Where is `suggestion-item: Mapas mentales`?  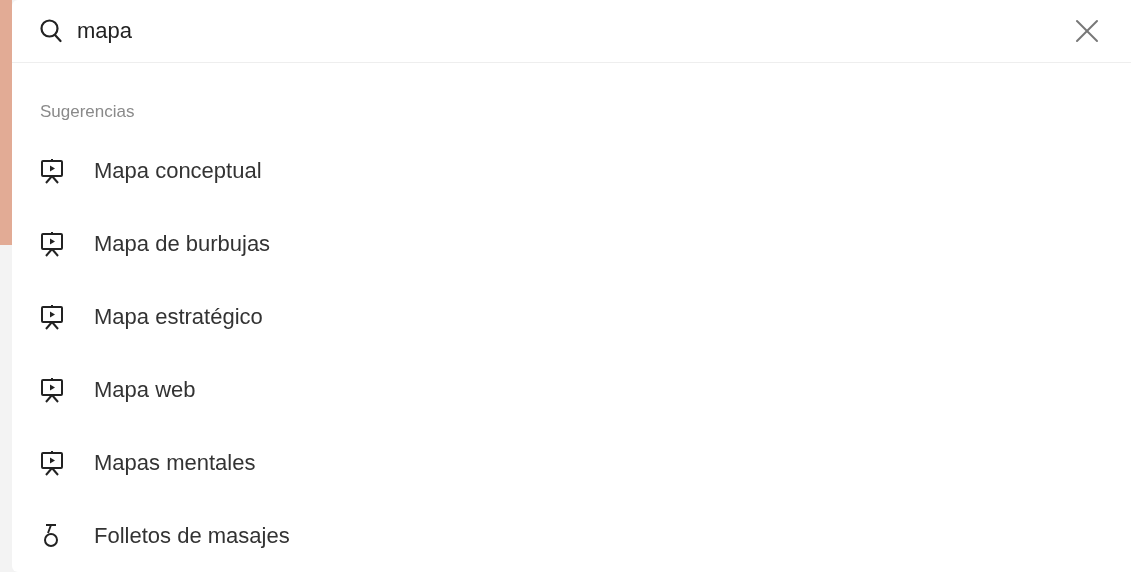 suggestion-item: Mapas mentales is located at coordinates (156, 462).